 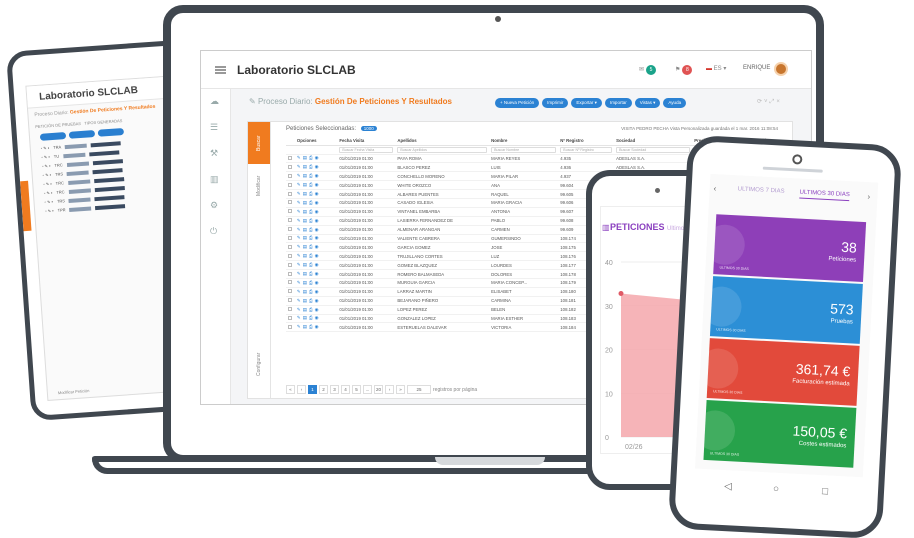 I want to click on column-header, so click(x=290, y=141).